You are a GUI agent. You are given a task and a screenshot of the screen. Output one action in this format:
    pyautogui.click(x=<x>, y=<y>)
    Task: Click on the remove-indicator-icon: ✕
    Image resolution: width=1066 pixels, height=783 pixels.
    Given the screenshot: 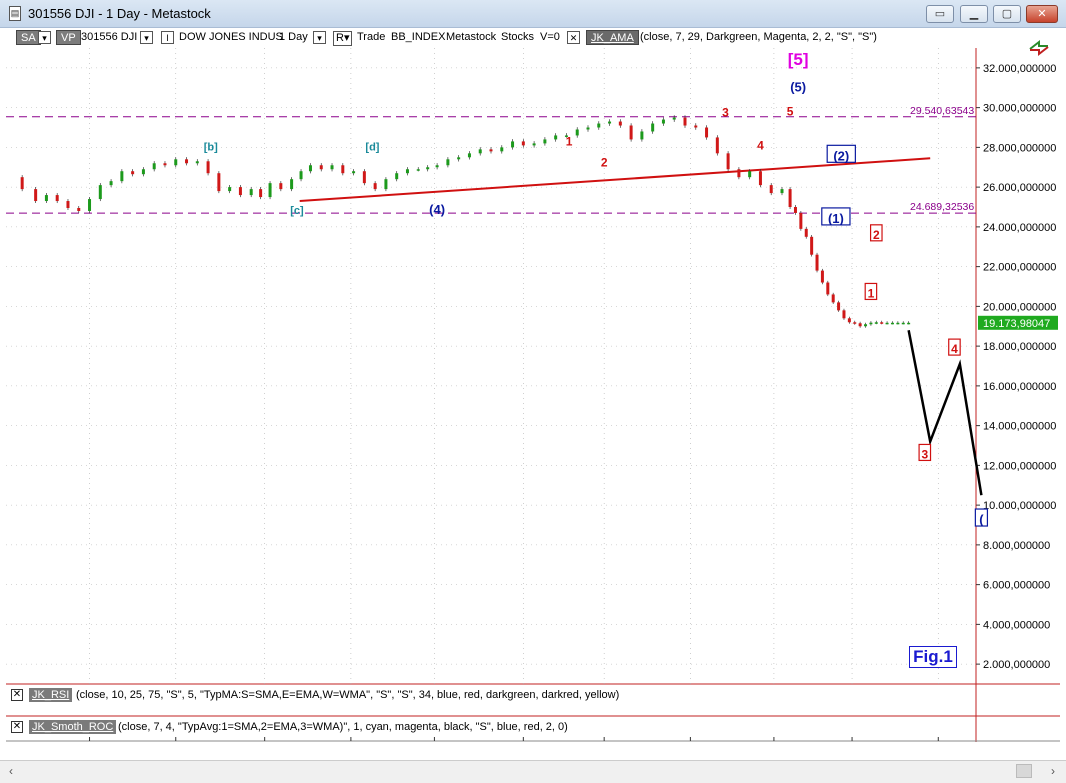 What is the action you would take?
    pyautogui.click(x=573, y=37)
    